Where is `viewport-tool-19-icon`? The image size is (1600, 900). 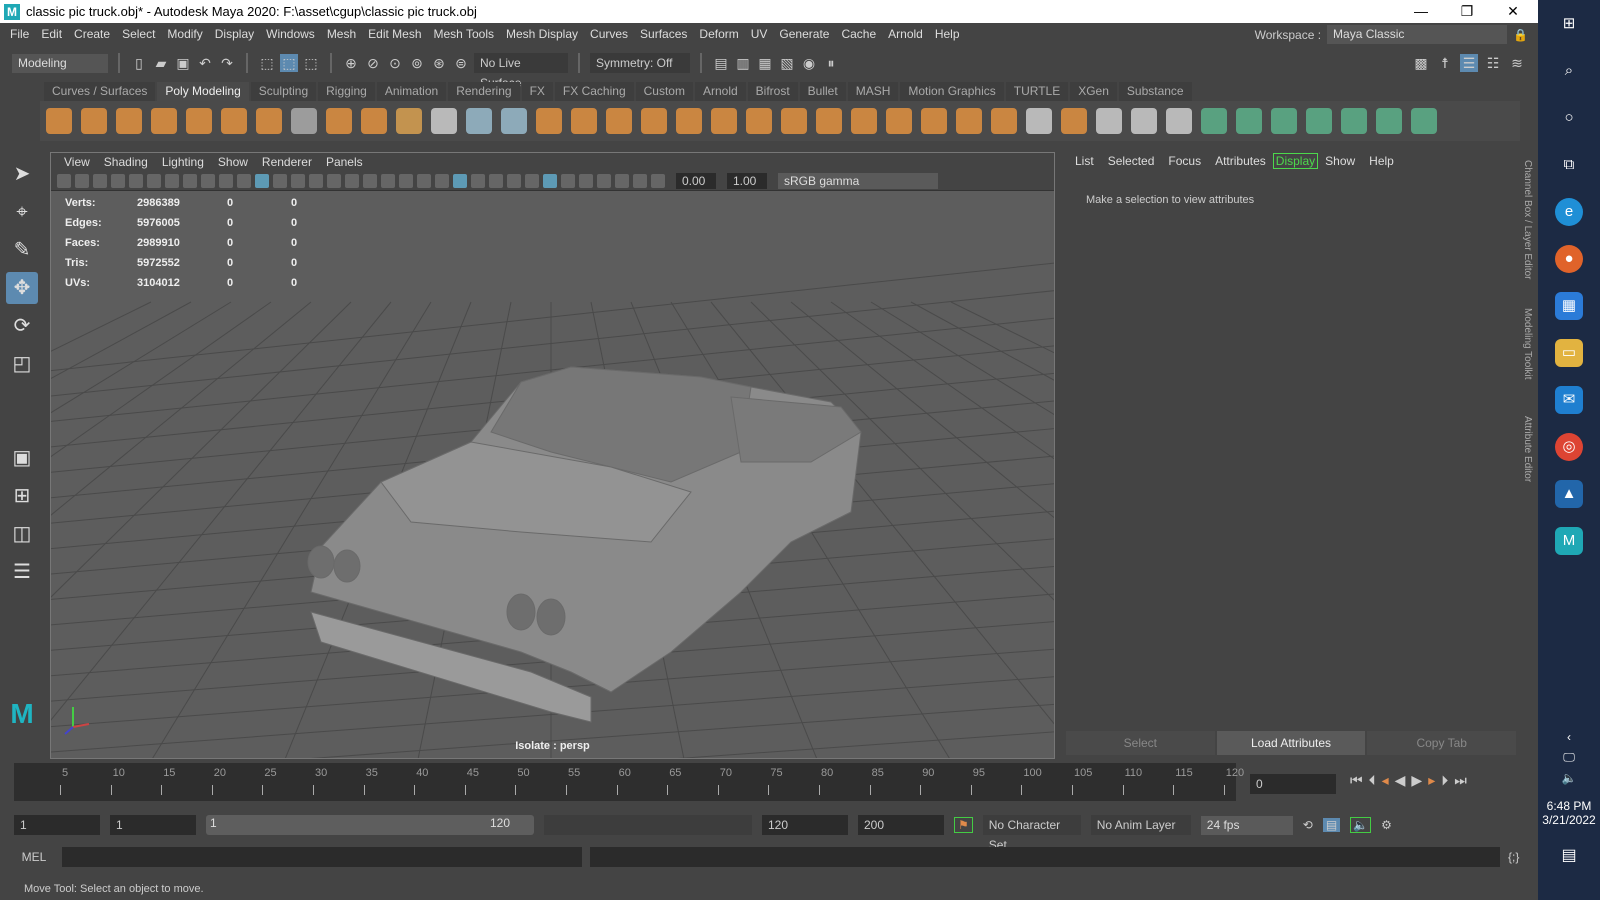
viewport-tool-19-icon is located at coordinates (388, 180).